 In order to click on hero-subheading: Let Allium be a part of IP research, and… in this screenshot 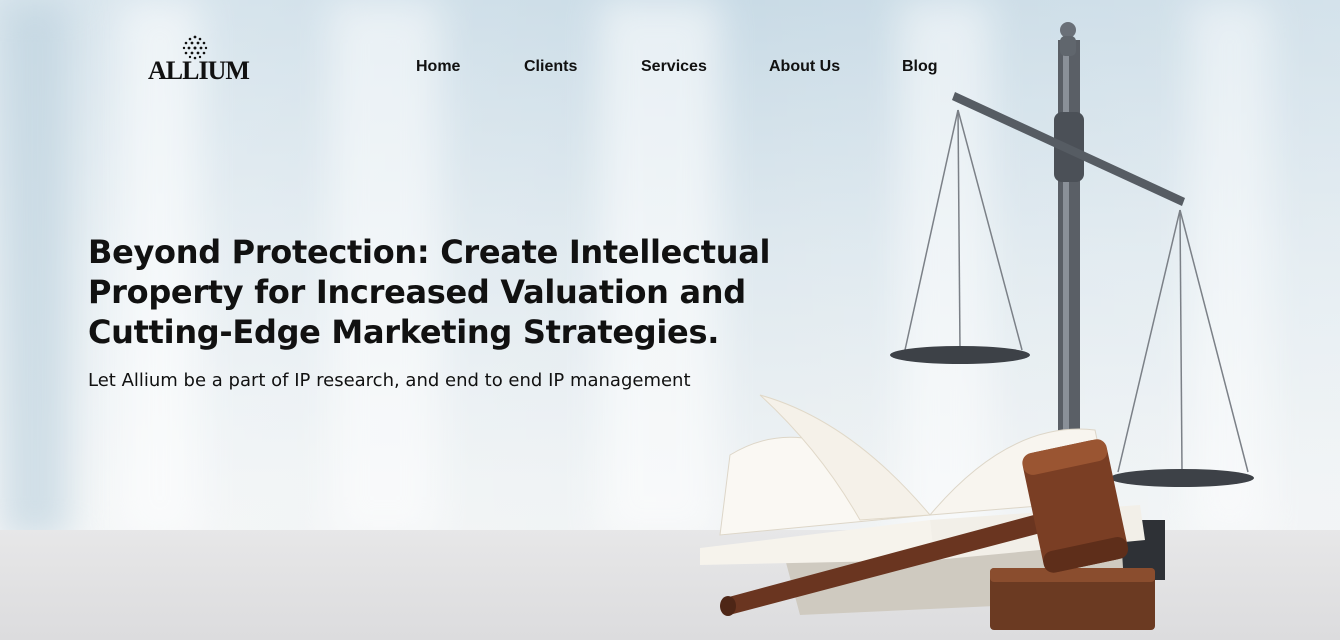, I will do `click(389, 380)`.